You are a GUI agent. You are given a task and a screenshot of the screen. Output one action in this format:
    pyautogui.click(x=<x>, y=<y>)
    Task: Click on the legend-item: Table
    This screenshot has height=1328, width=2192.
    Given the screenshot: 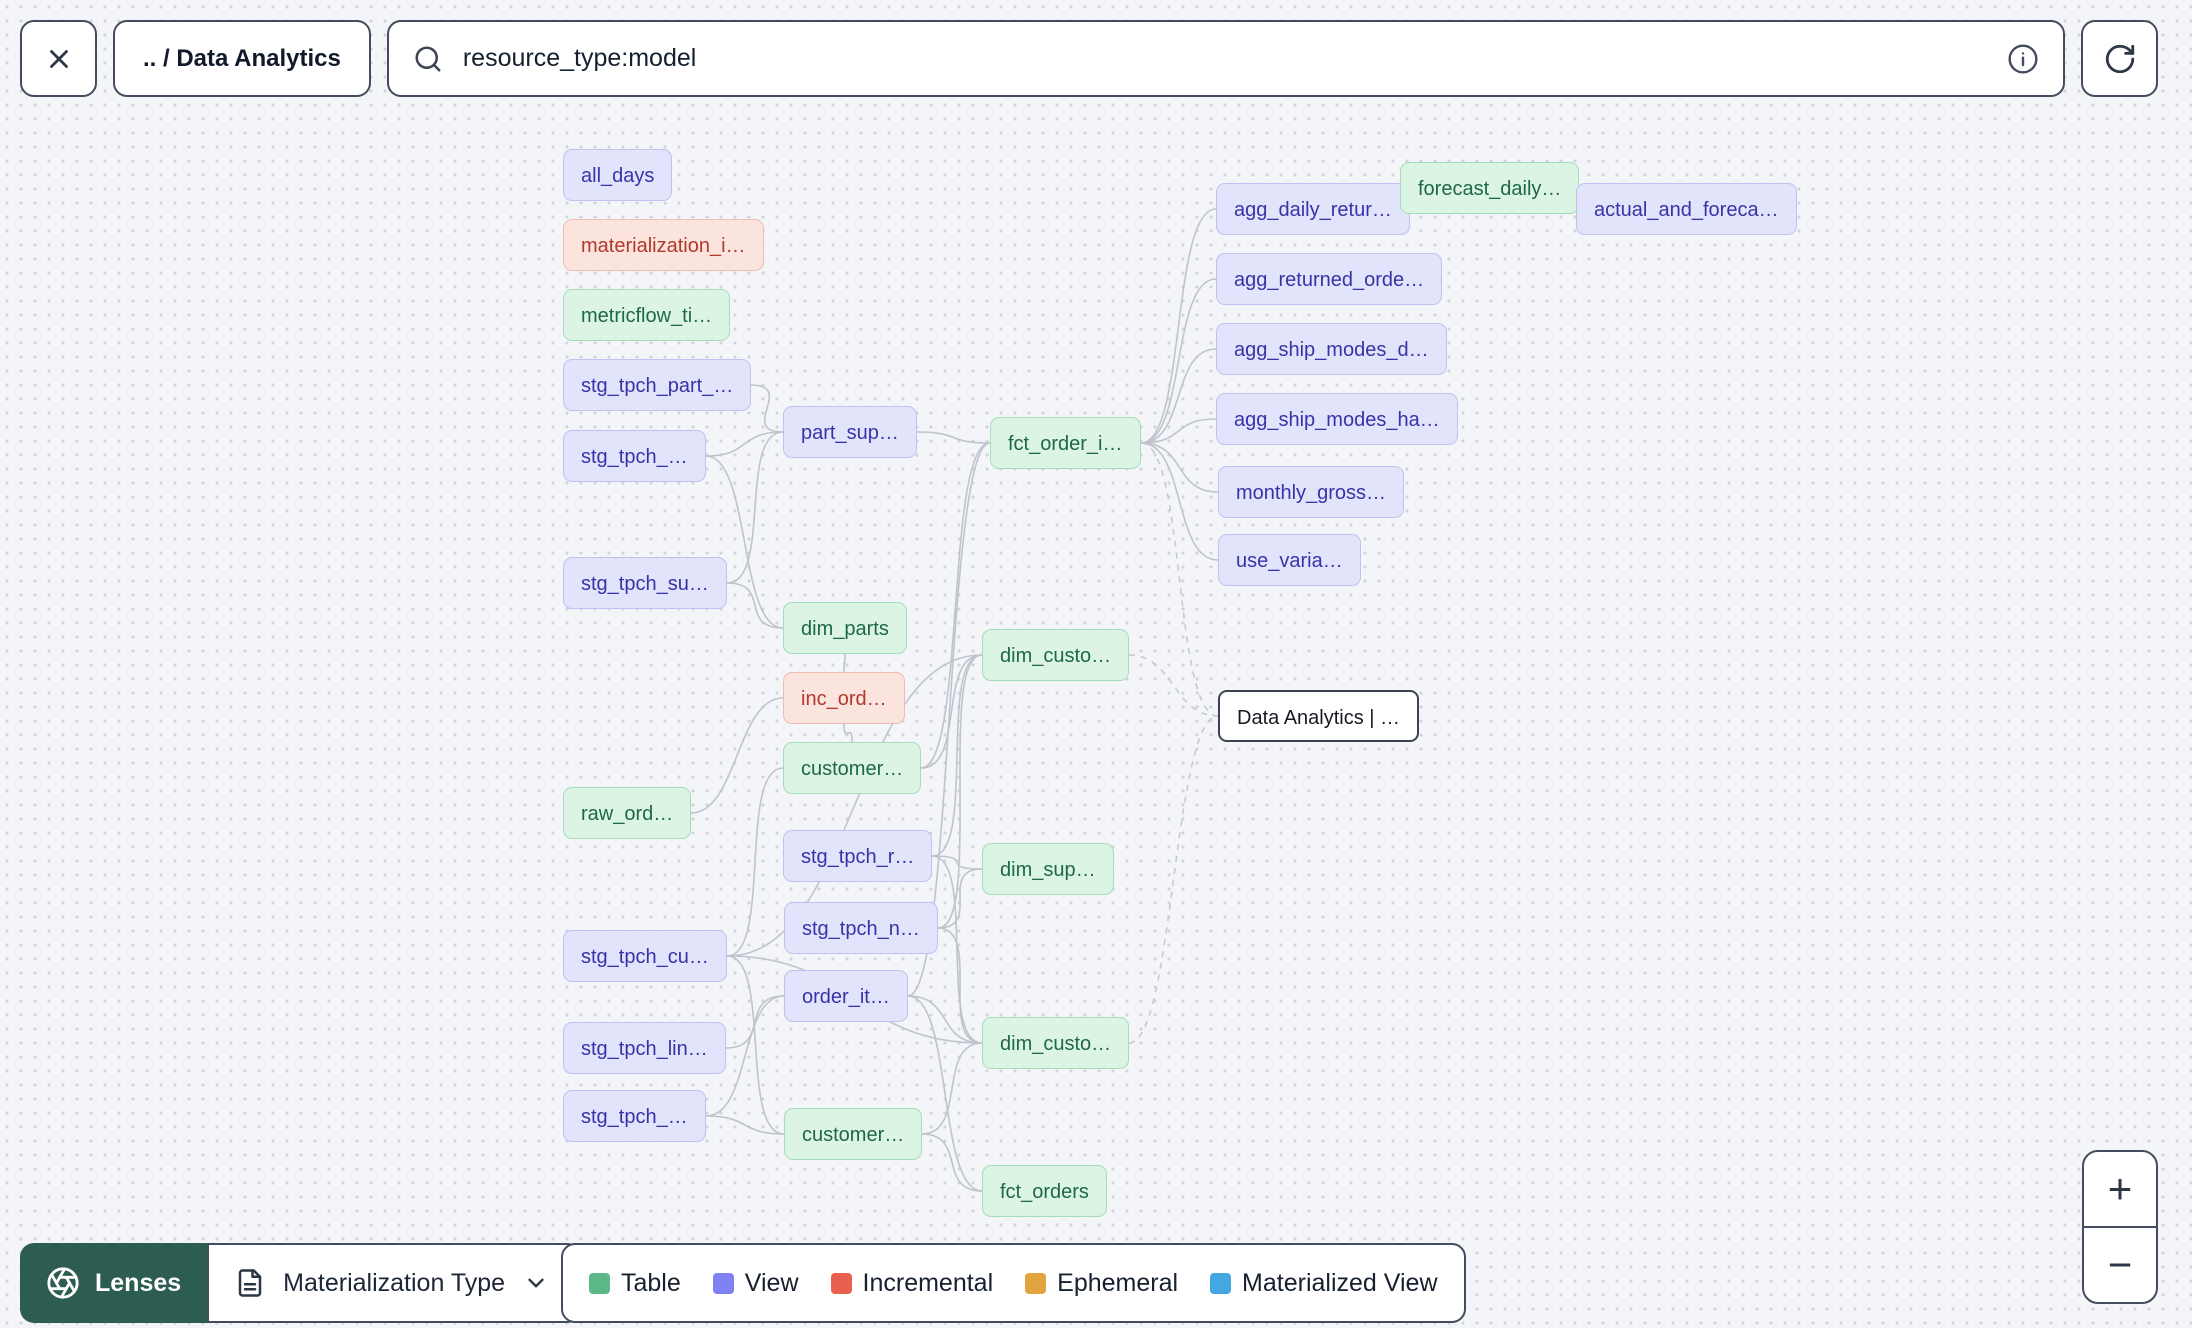 What is the action you would take?
    pyautogui.click(x=635, y=1283)
    